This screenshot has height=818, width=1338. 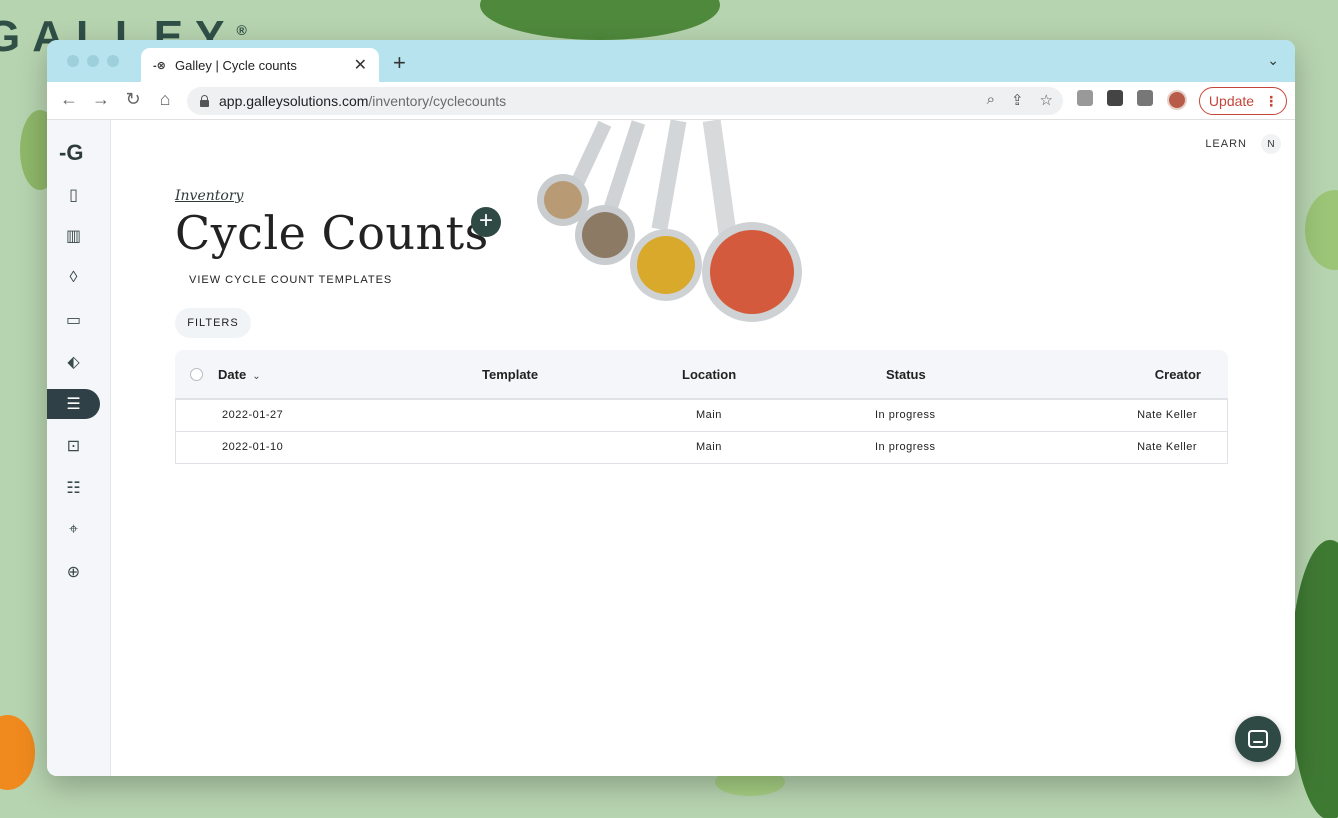 What do you see at coordinates (1017, 100) in the screenshot?
I see `share-icon: ⇪` at bounding box center [1017, 100].